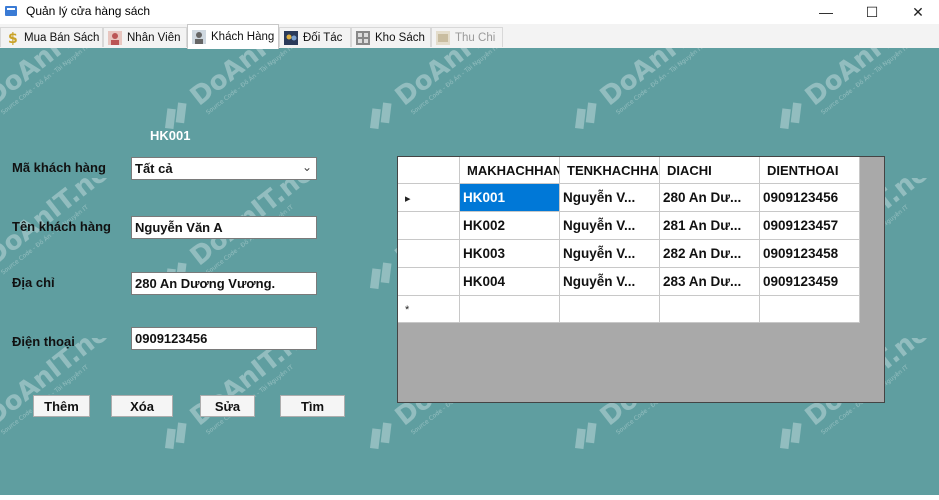 Image resolution: width=939 pixels, height=500 pixels. I want to click on warehouse-icon, so click(363, 37).